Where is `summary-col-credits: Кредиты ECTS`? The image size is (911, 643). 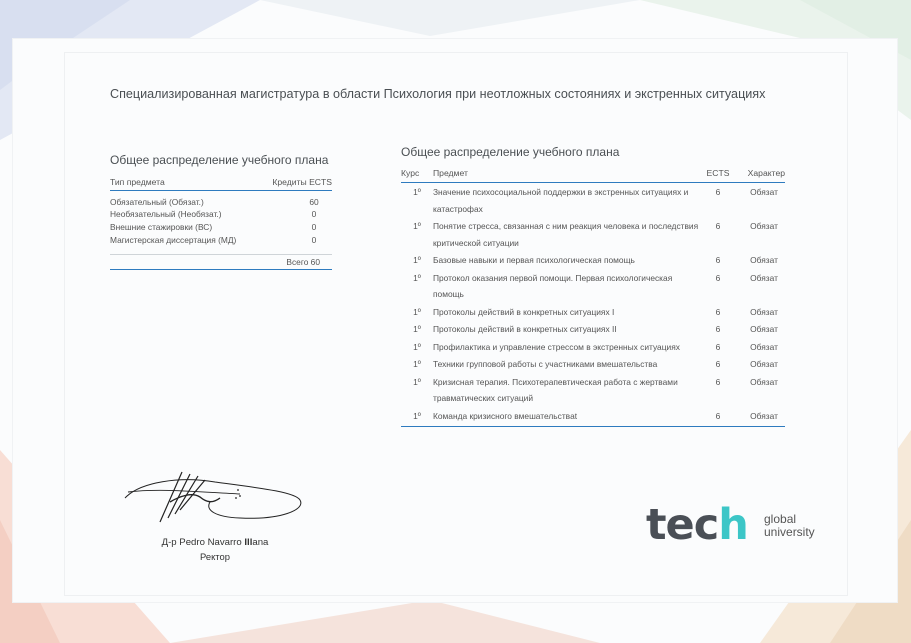 summary-col-credits: Кредиты ECTS is located at coordinates (302, 182).